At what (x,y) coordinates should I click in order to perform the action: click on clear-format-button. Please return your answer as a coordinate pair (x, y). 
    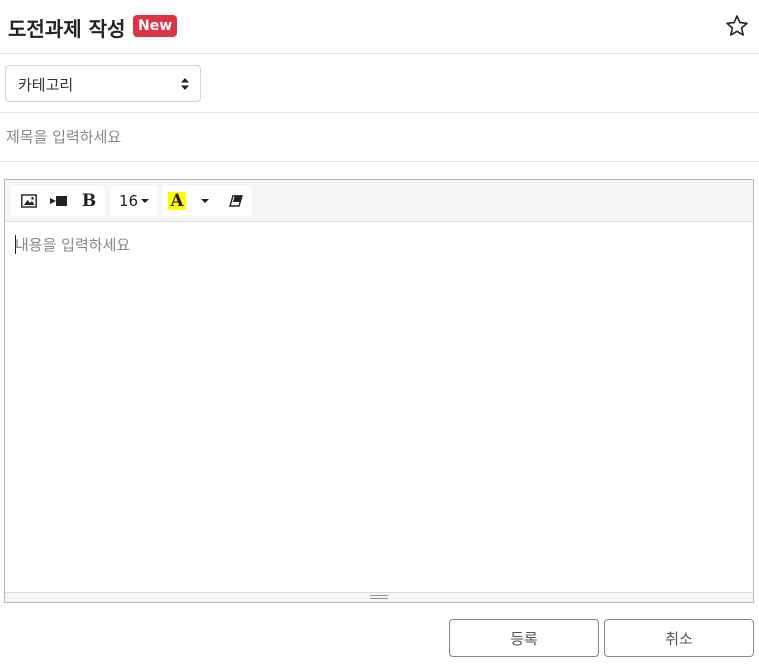
    Looking at the image, I should click on (236, 201).